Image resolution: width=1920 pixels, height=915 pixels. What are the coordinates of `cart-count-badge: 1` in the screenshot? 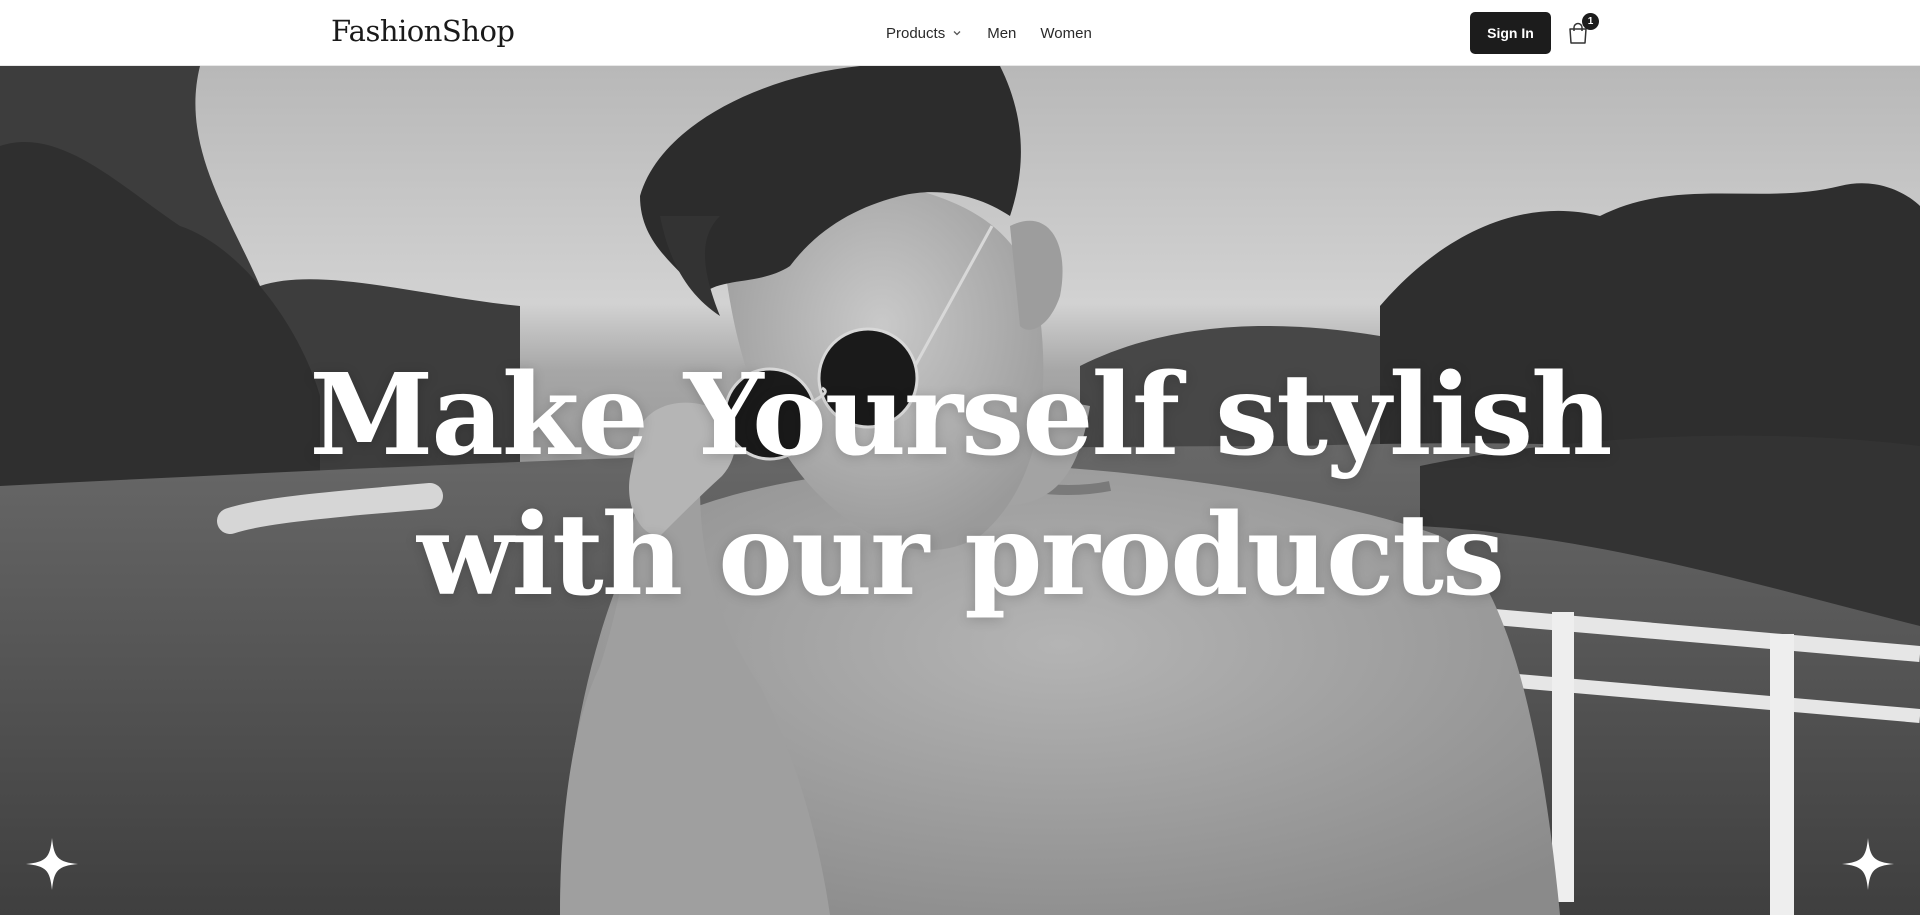 It's located at (1590, 21).